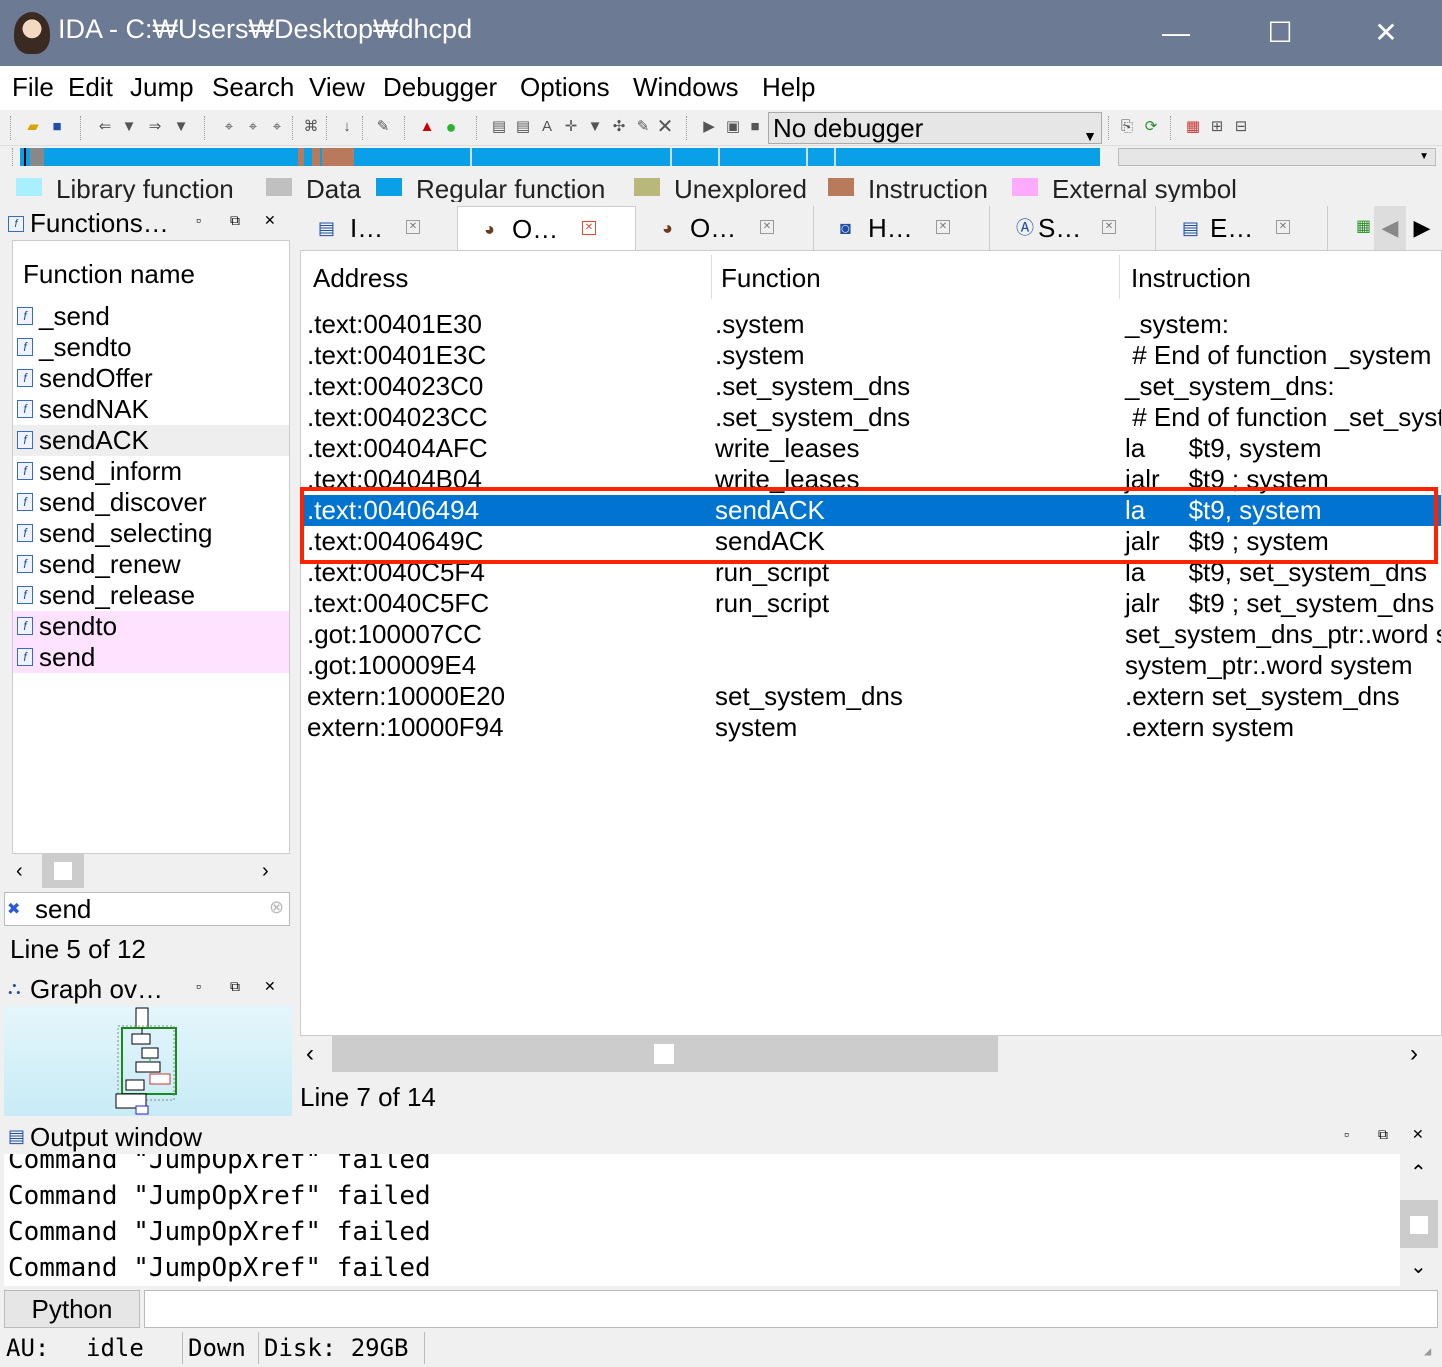 The image size is (1442, 1367). I want to click on function-list-item: f send_discover, so click(151, 502).